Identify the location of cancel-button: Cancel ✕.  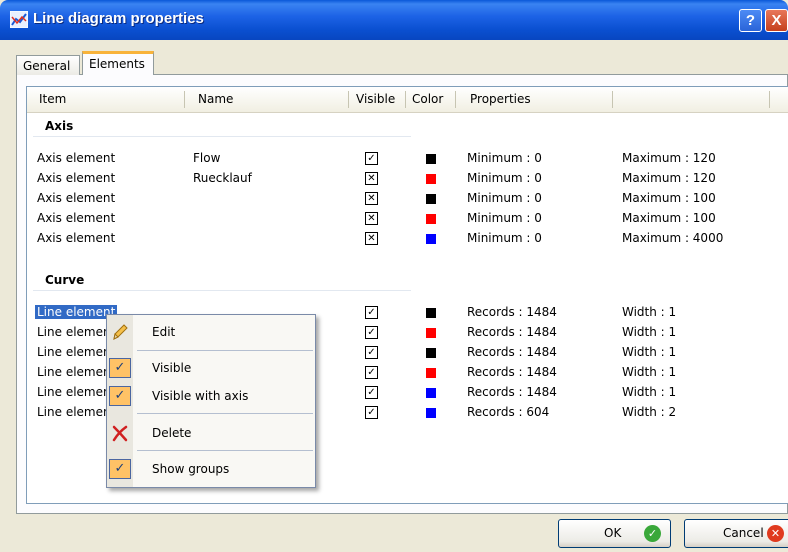
(736, 533).